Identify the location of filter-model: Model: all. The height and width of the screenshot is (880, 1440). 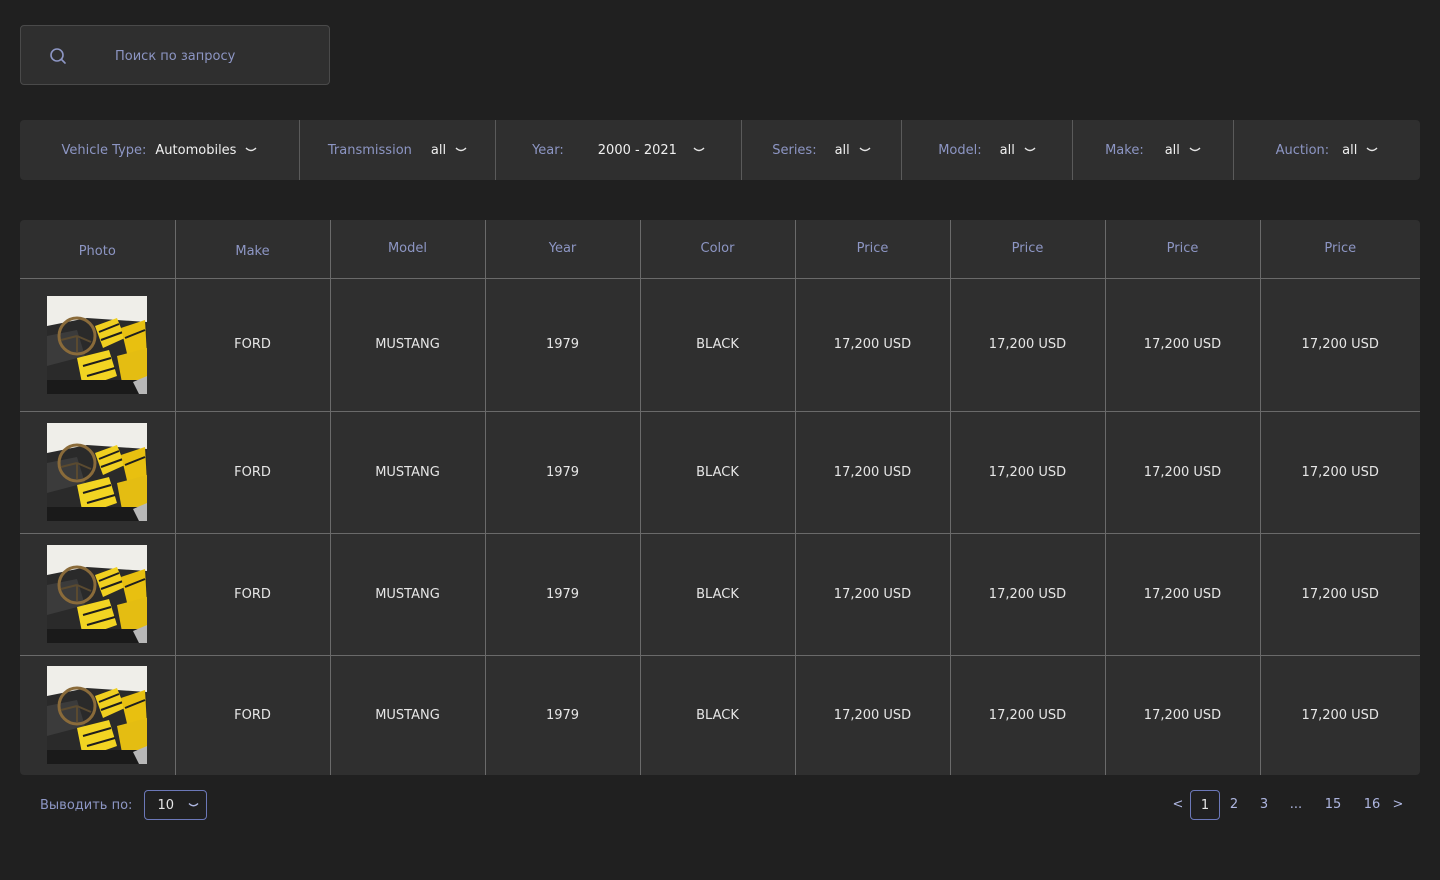
(987, 150).